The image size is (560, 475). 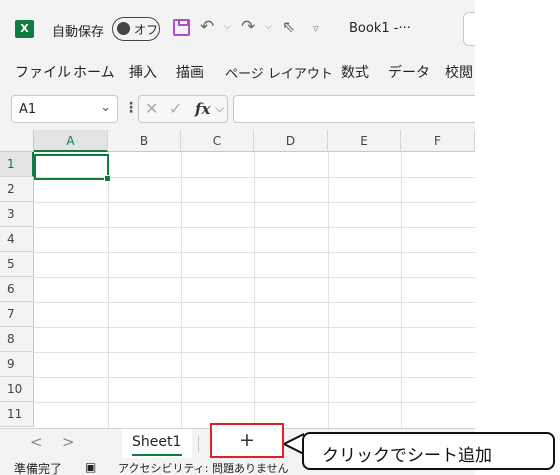 I want to click on chevron-down-icon: ⌄, so click(x=105, y=107).